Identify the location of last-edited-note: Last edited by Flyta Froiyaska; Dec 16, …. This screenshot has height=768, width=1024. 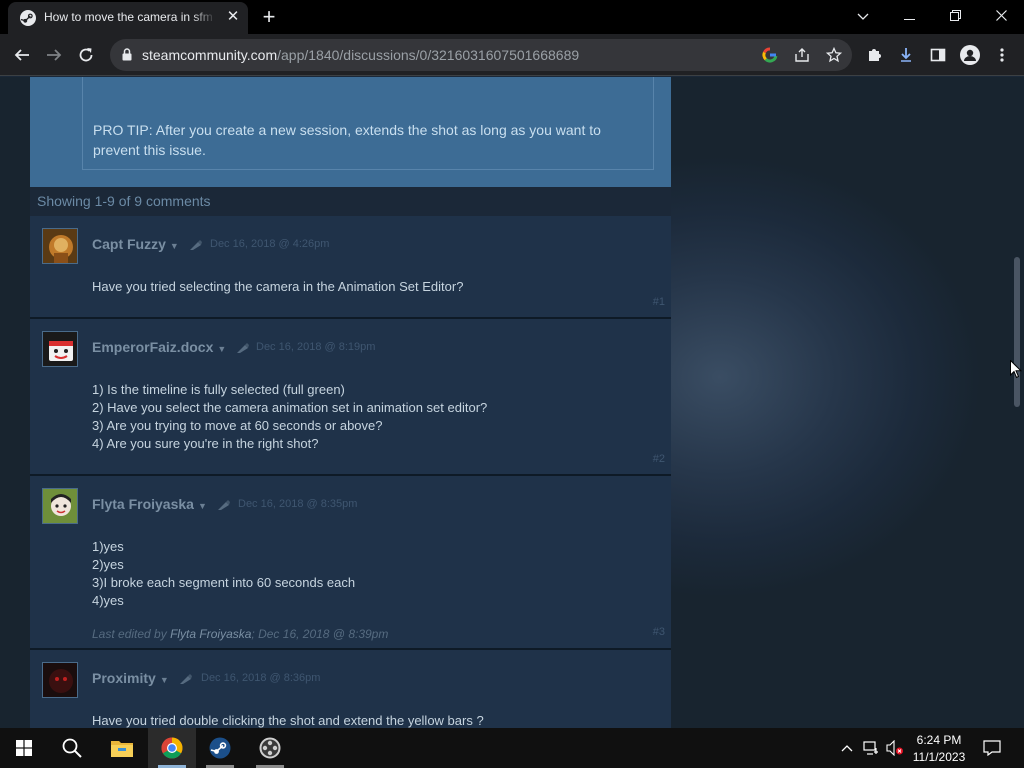
(240, 634).